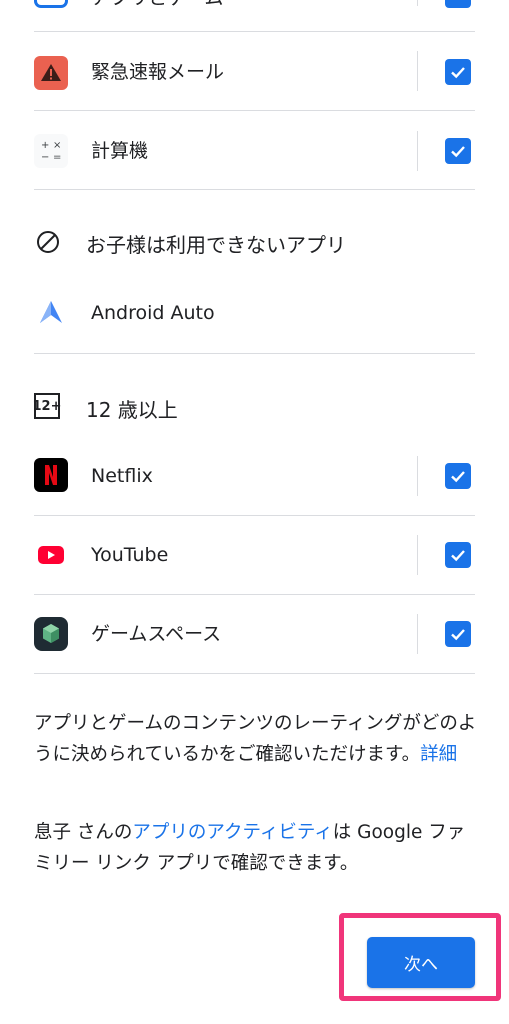 The width and height of the screenshot is (509, 1024). What do you see at coordinates (254, 634) in the screenshot?
I see `app-row-game-space: ゲームスペース` at bounding box center [254, 634].